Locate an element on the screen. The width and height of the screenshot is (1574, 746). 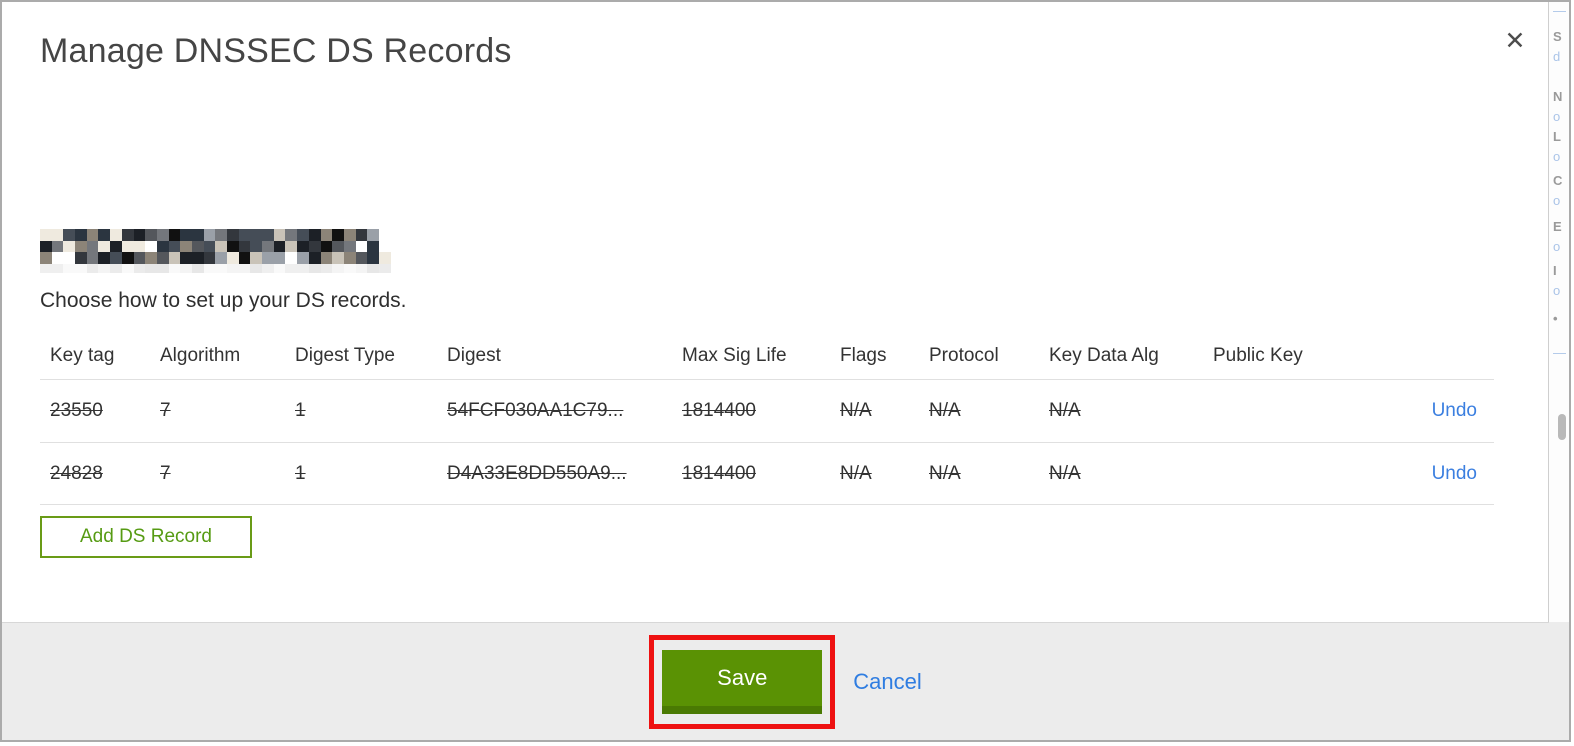
column-header-algorithm: Algorithm is located at coordinates (200, 355).